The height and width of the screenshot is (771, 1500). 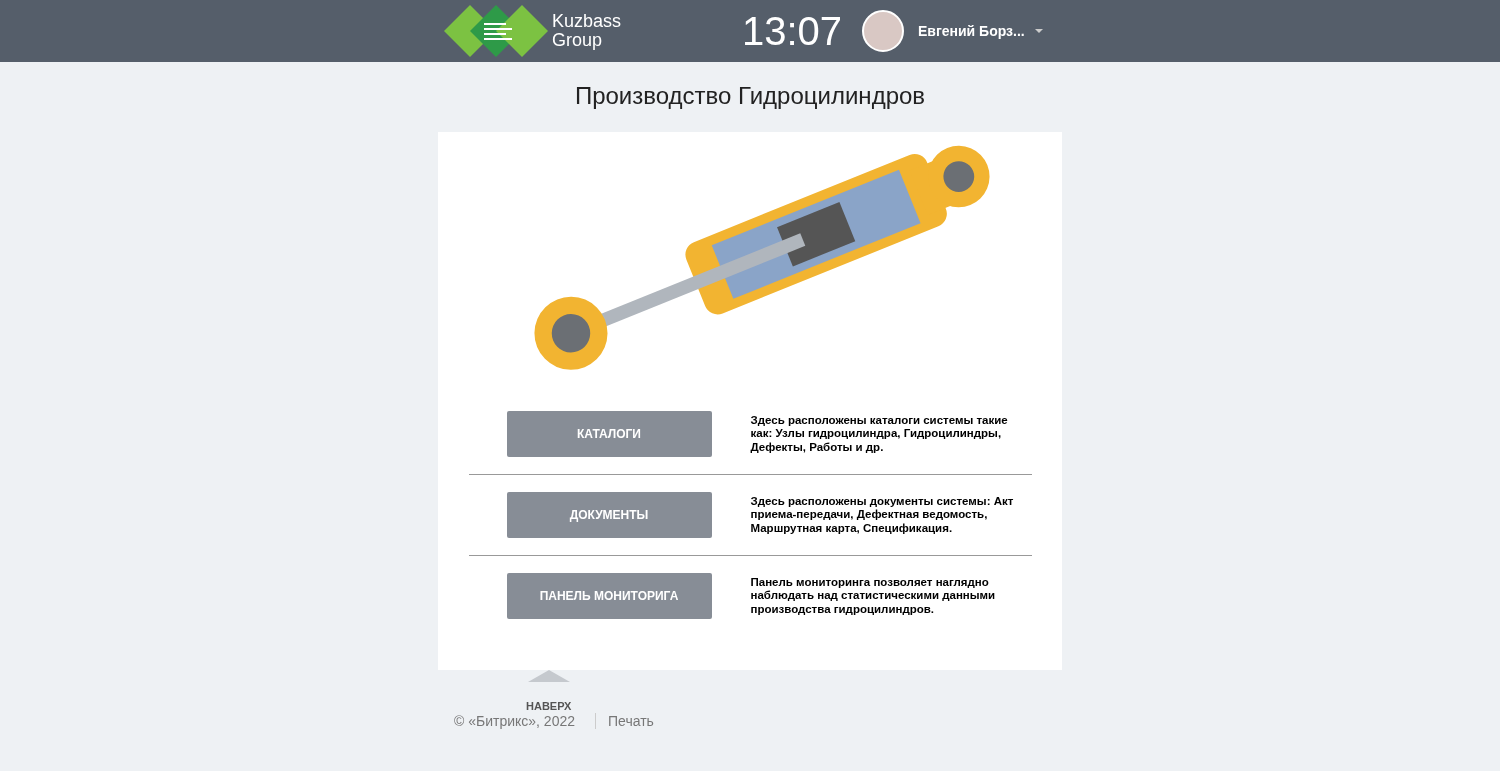 I want to click on section-button: ДОКУМЕНТЫ, so click(x=609, y=515).